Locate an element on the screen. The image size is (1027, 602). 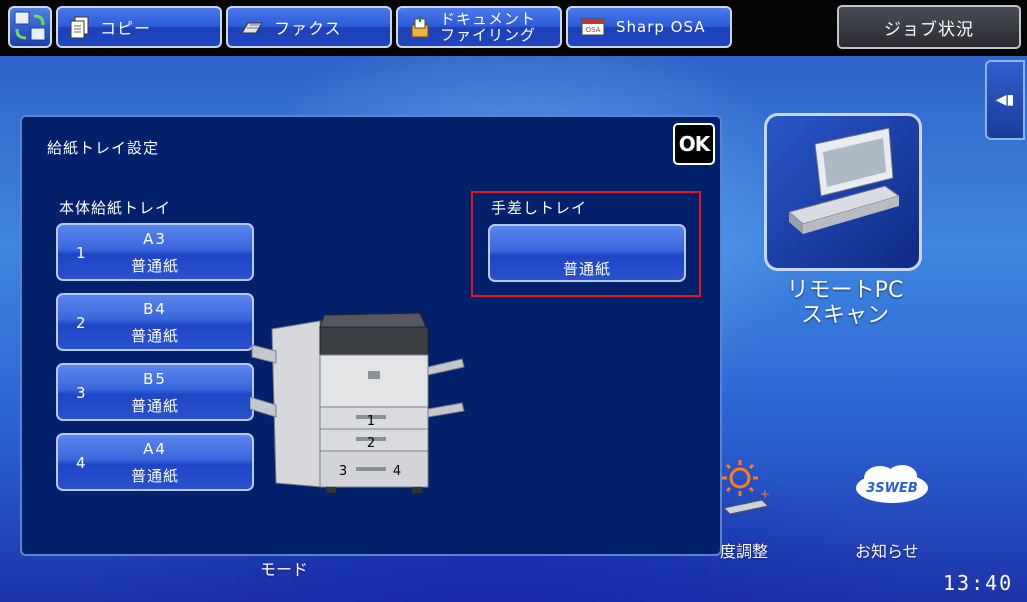
document-filing-icon is located at coordinates (420, 27).